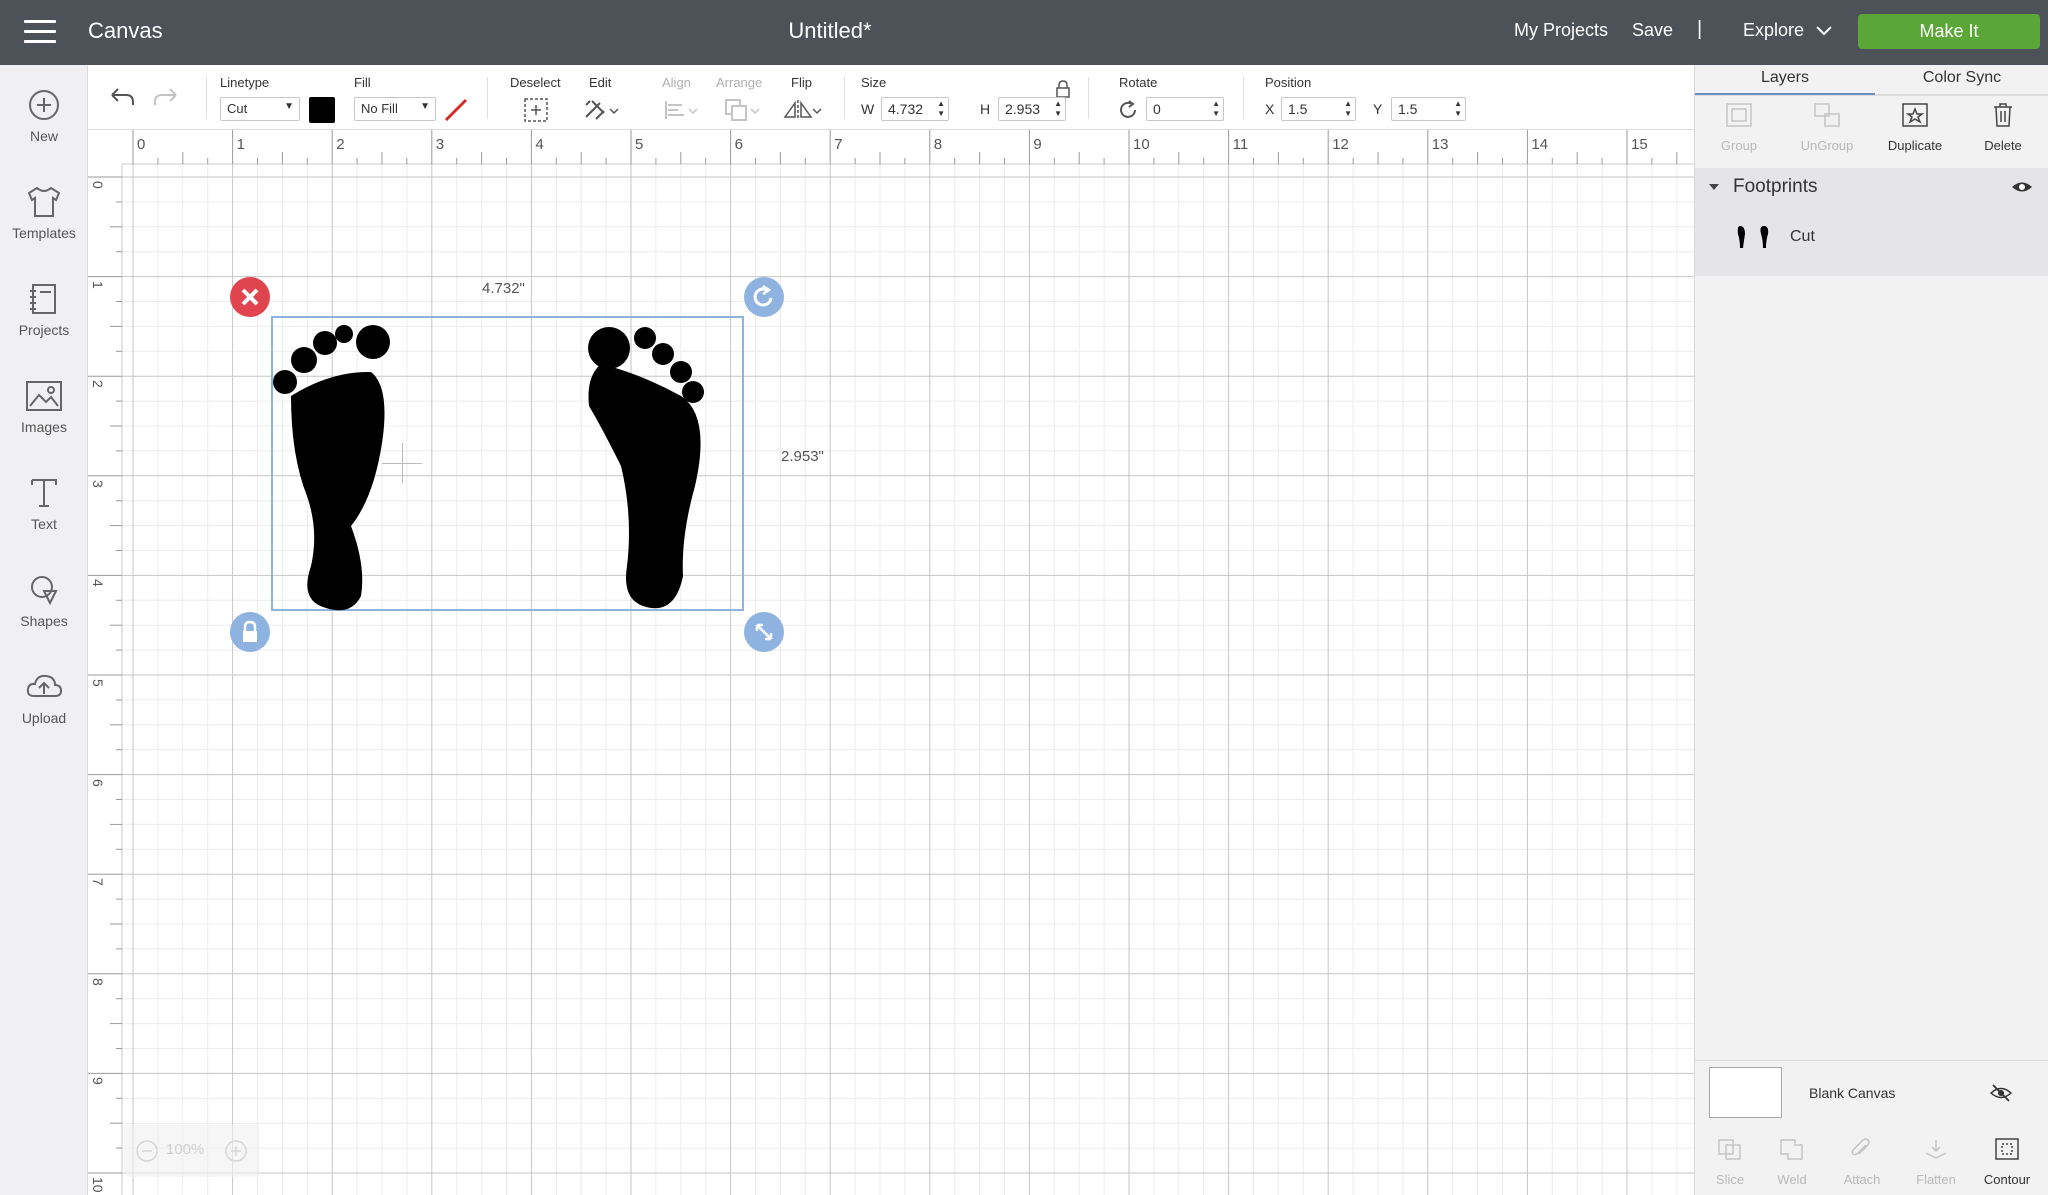  I want to click on layer-type-label: Cut, so click(1802, 236).